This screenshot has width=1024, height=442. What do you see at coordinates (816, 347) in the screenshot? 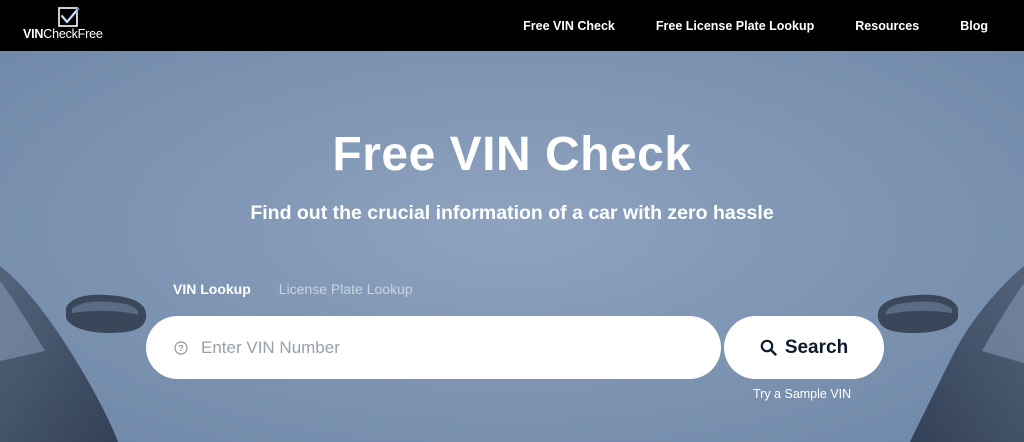
I see `search-button-label: Search` at bounding box center [816, 347].